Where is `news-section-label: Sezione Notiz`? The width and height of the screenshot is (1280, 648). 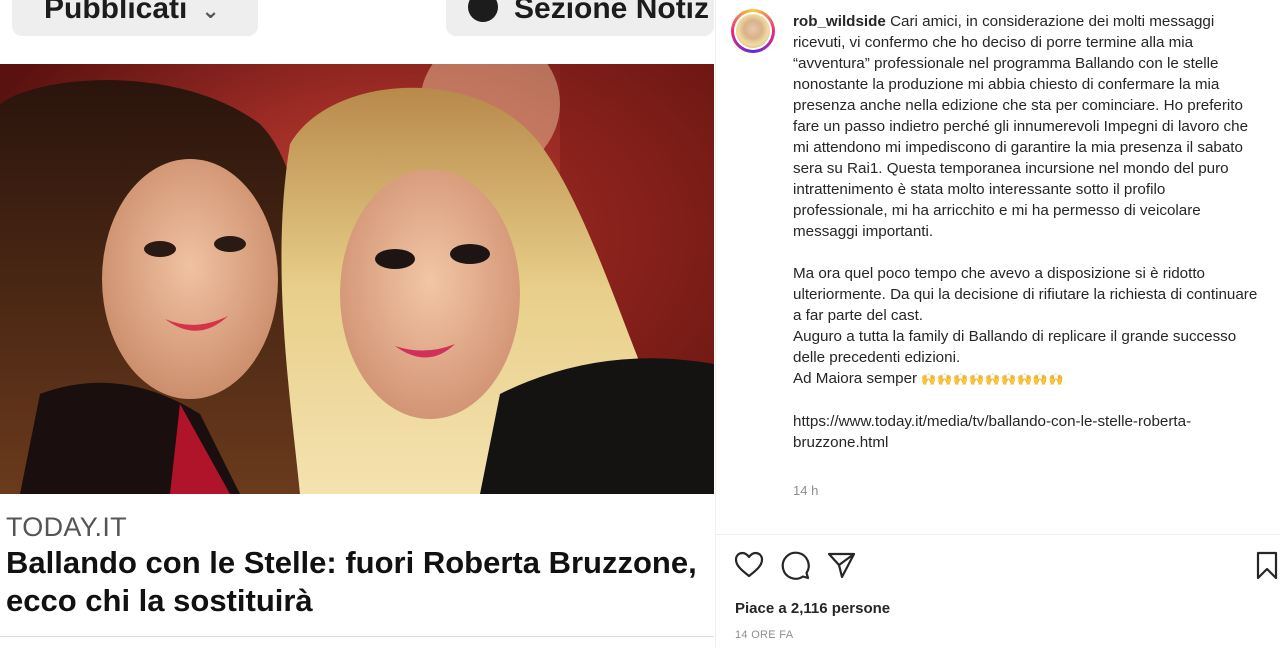
news-section-label: Sezione Notiz is located at coordinates (612, 12).